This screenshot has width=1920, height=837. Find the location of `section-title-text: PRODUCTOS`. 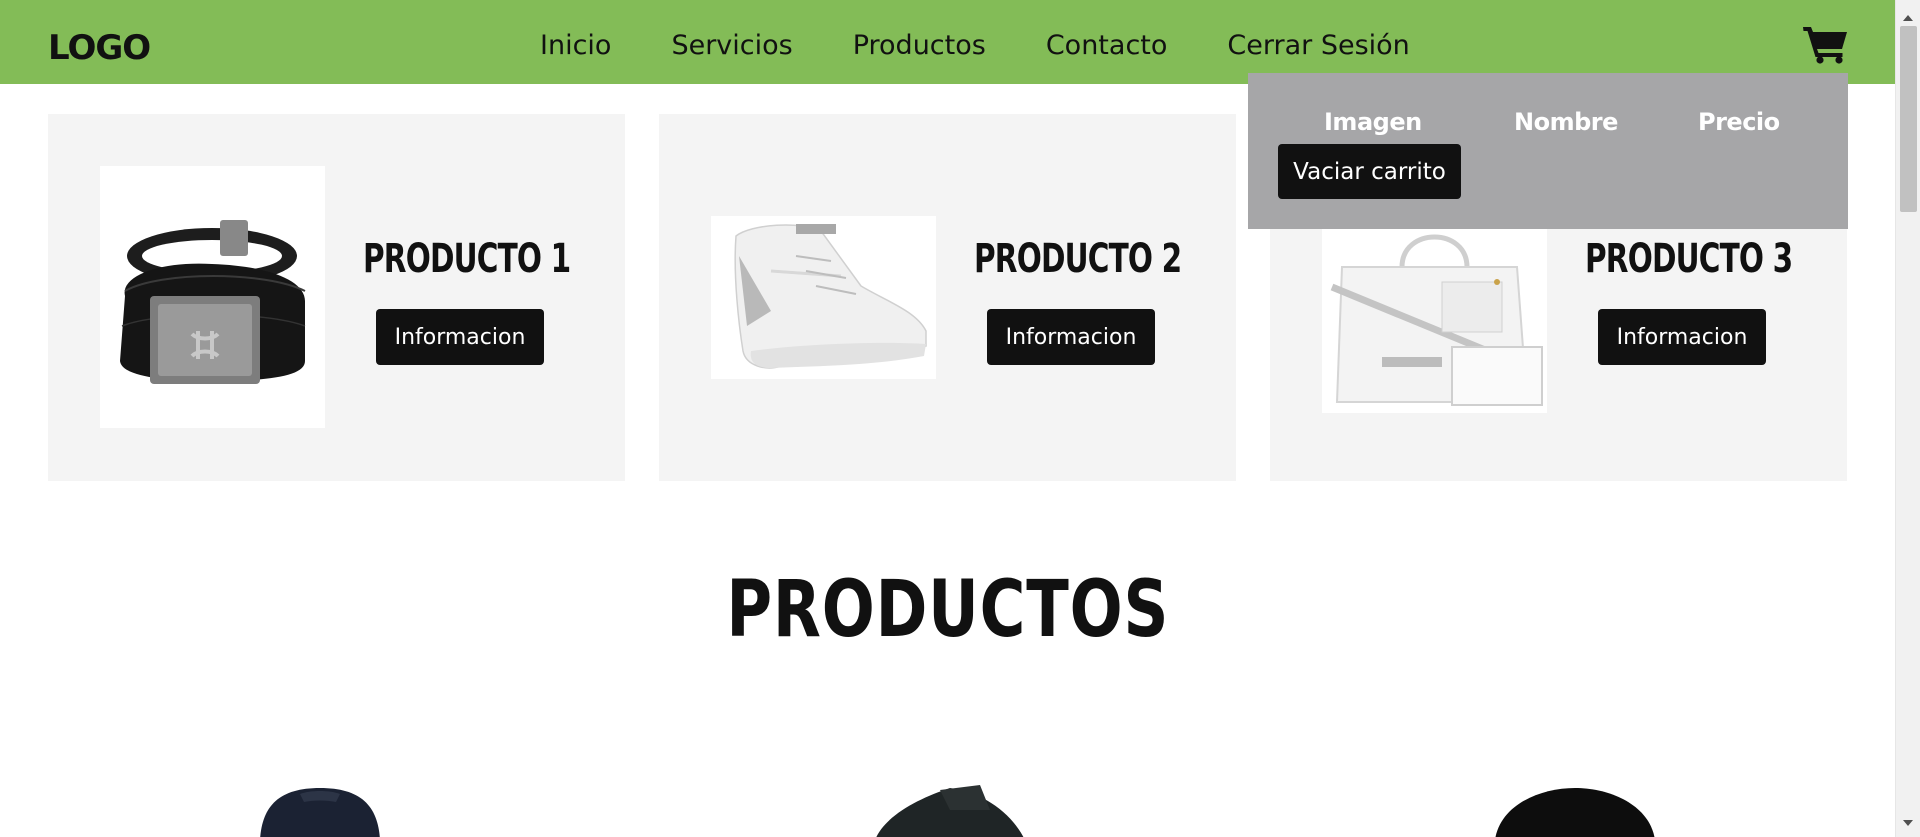

section-title-text: PRODUCTOS is located at coordinates (947, 610).